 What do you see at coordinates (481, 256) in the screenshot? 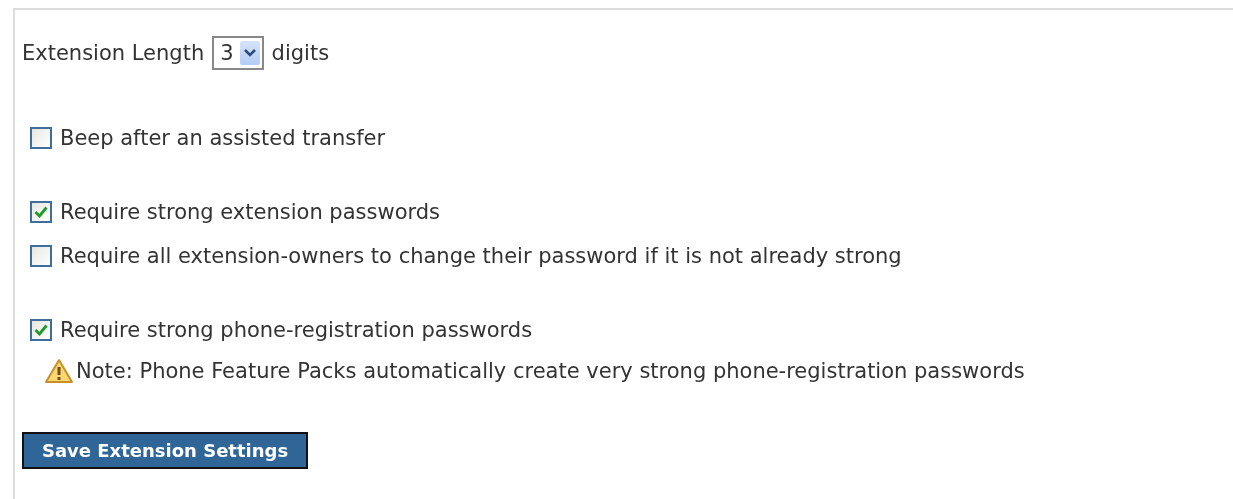
I see `checkbox-label: Require all extension-owners to change their password if it is not already strong` at bounding box center [481, 256].